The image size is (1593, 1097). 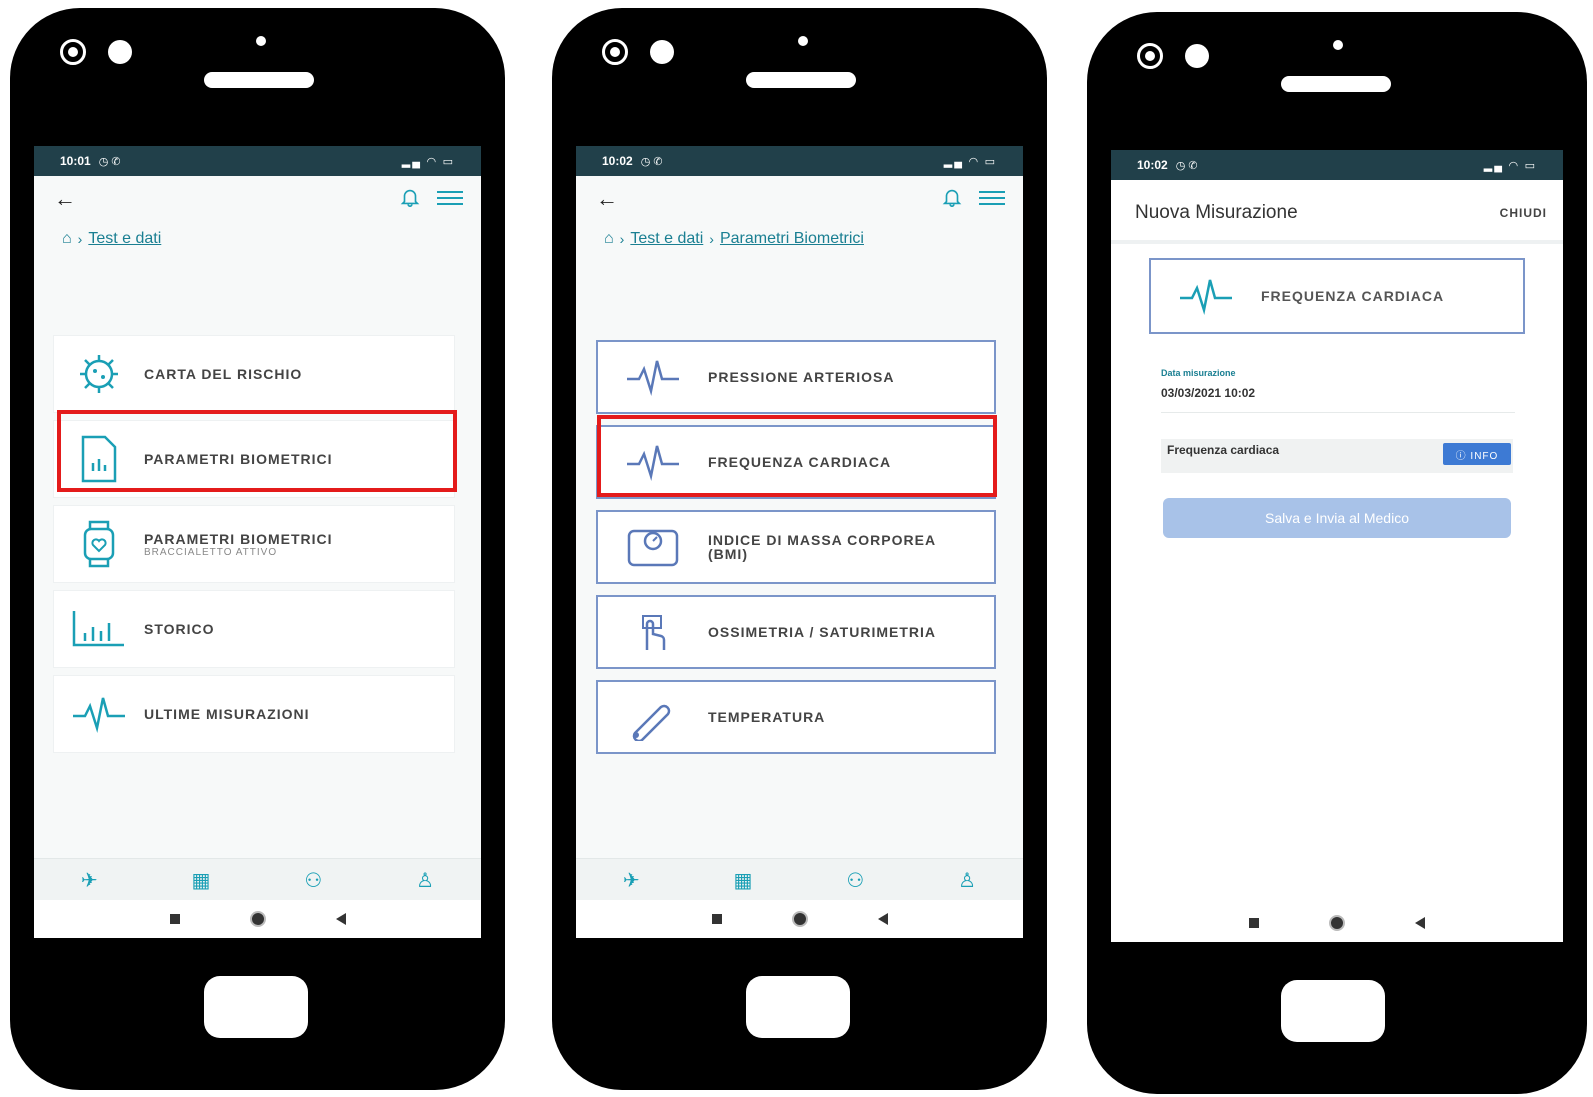 I want to click on menu-item-temperatura: TEMPERATURA, so click(x=796, y=717).